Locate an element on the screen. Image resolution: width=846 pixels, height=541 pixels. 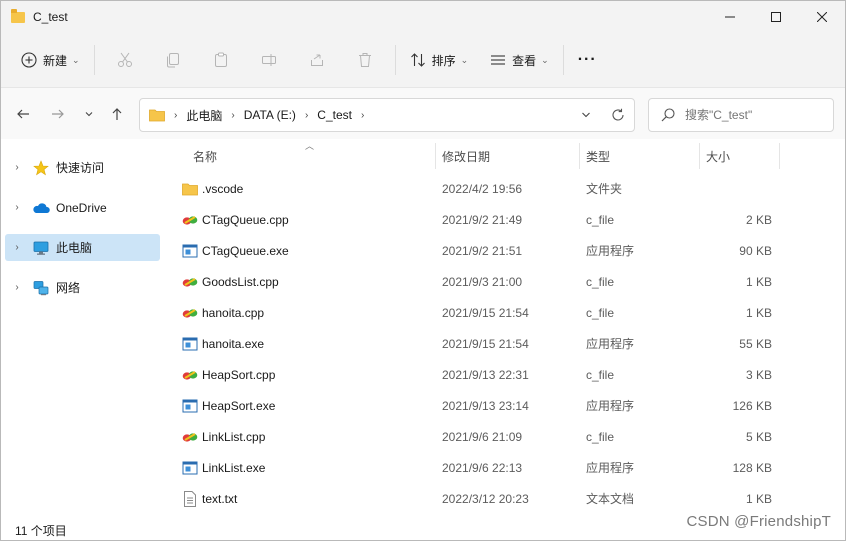
file-date: 2021/9/15 21:54 is located at coordinates (485, 343).